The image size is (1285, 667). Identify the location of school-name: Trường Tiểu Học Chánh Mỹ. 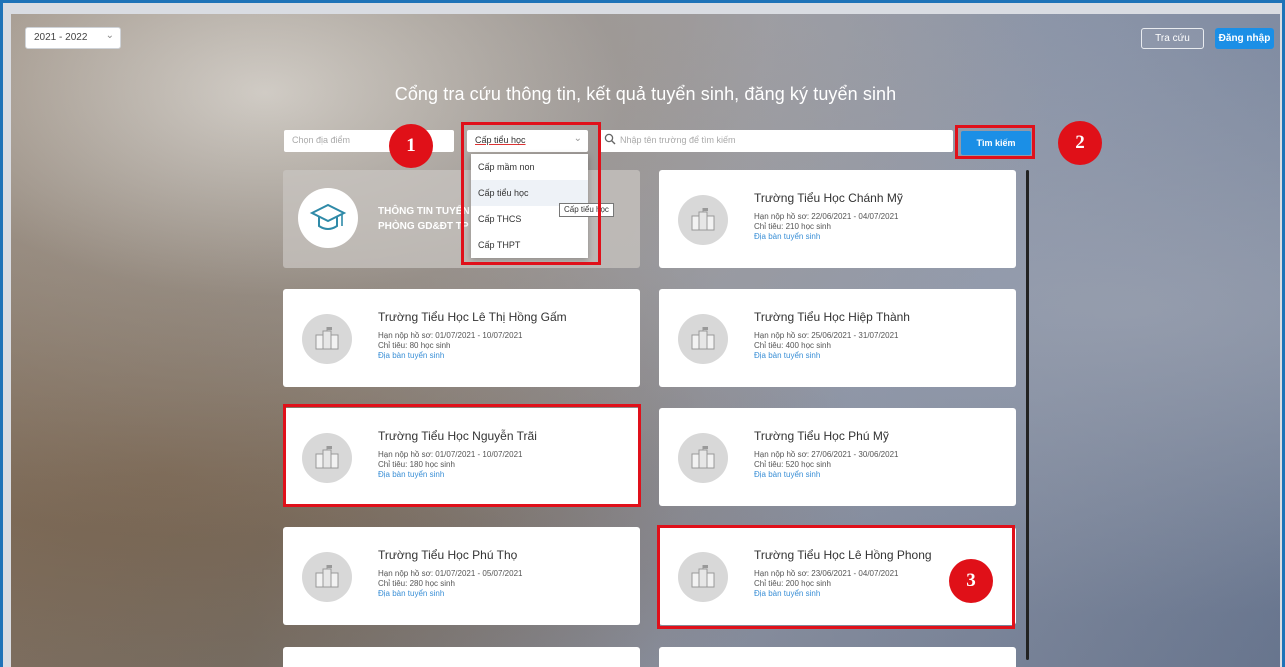
(828, 198).